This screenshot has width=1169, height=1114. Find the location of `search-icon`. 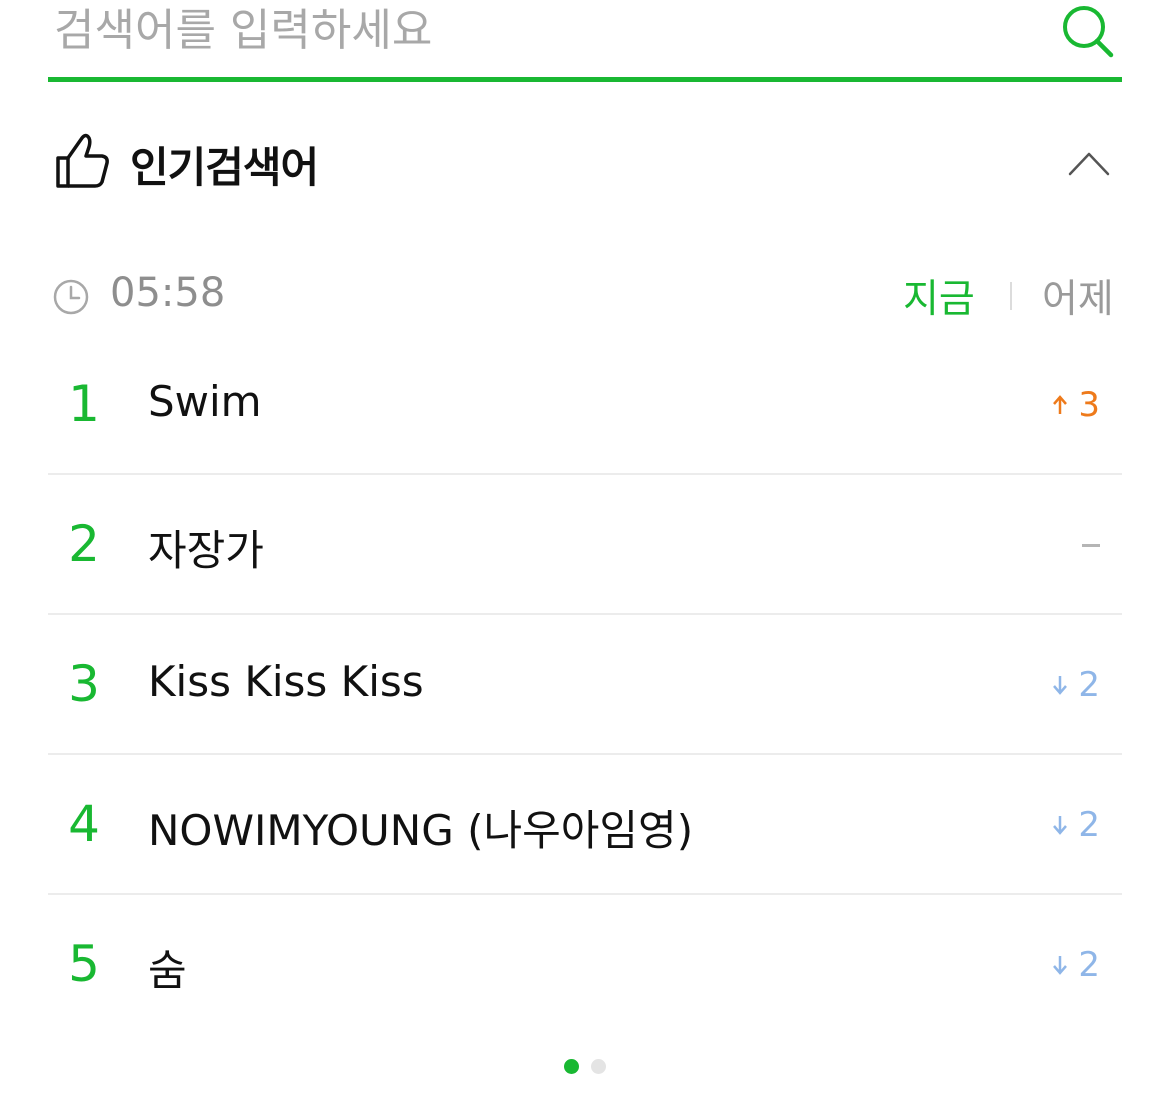

search-icon is located at coordinates (1088, 32).